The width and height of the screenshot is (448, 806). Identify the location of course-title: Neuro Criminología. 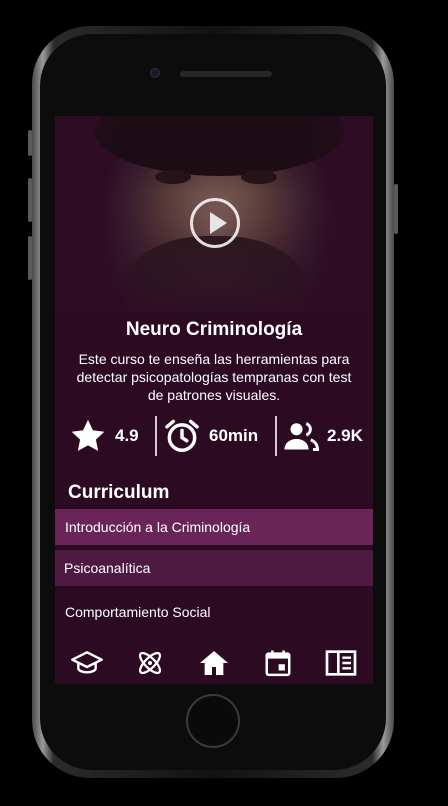
(214, 329).